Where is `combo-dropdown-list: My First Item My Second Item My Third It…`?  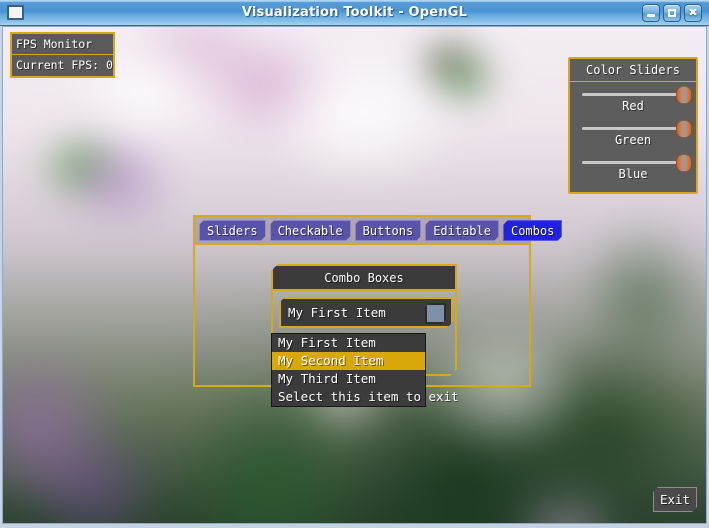
combo-dropdown-list: My First Item My Second Item My Third It… is located at coordinates (365, 370).